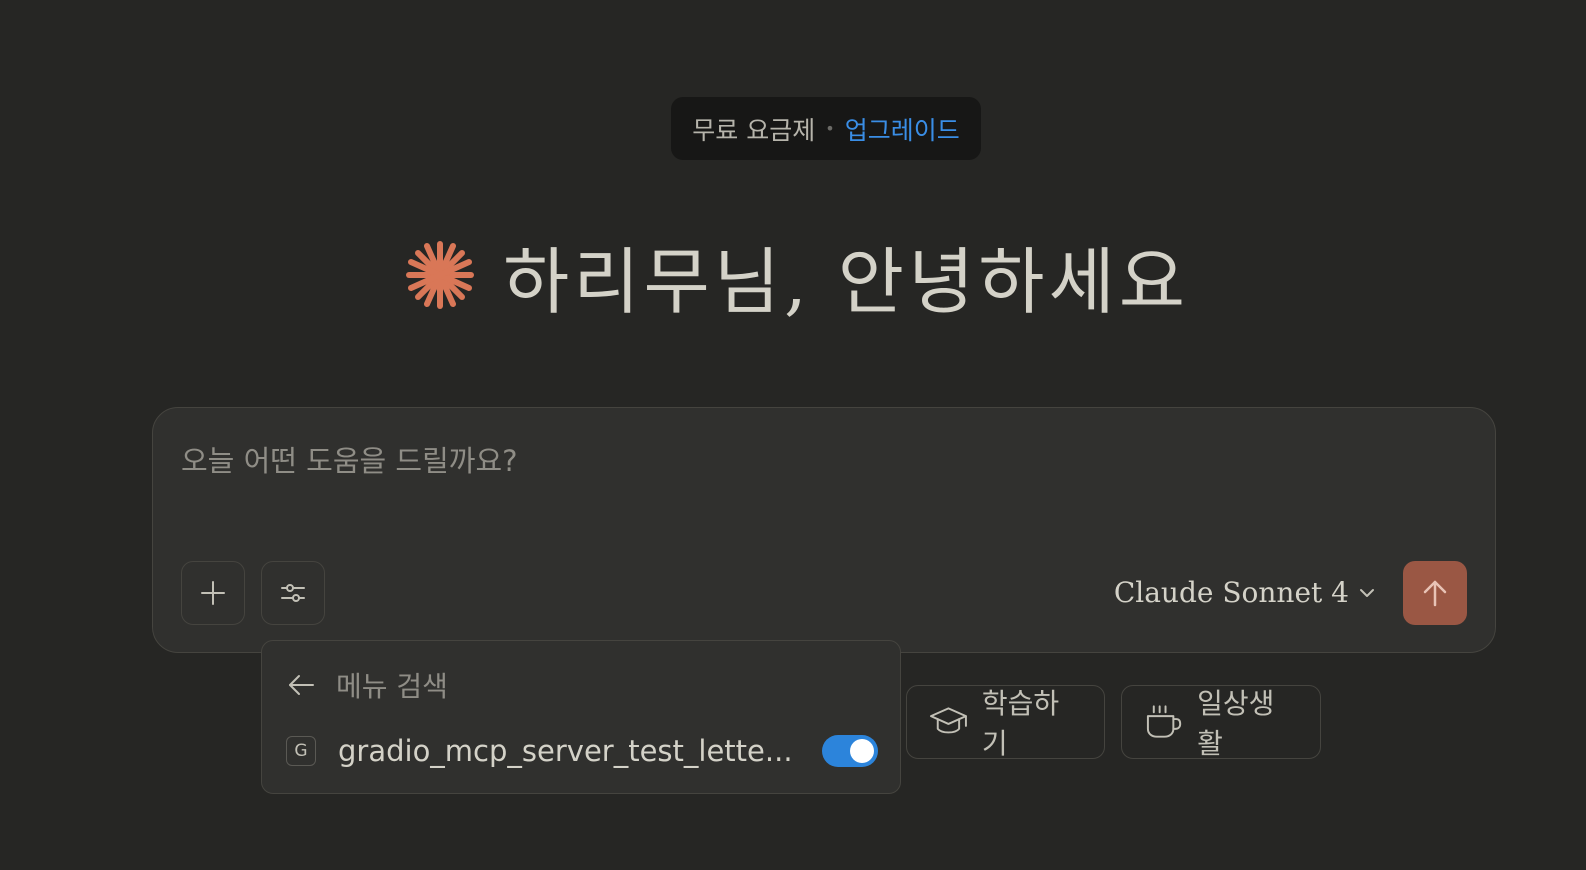  Describe the element at coordinates (1164, 721) in the screenshot. I see `coffee-cup-icon` at that location.